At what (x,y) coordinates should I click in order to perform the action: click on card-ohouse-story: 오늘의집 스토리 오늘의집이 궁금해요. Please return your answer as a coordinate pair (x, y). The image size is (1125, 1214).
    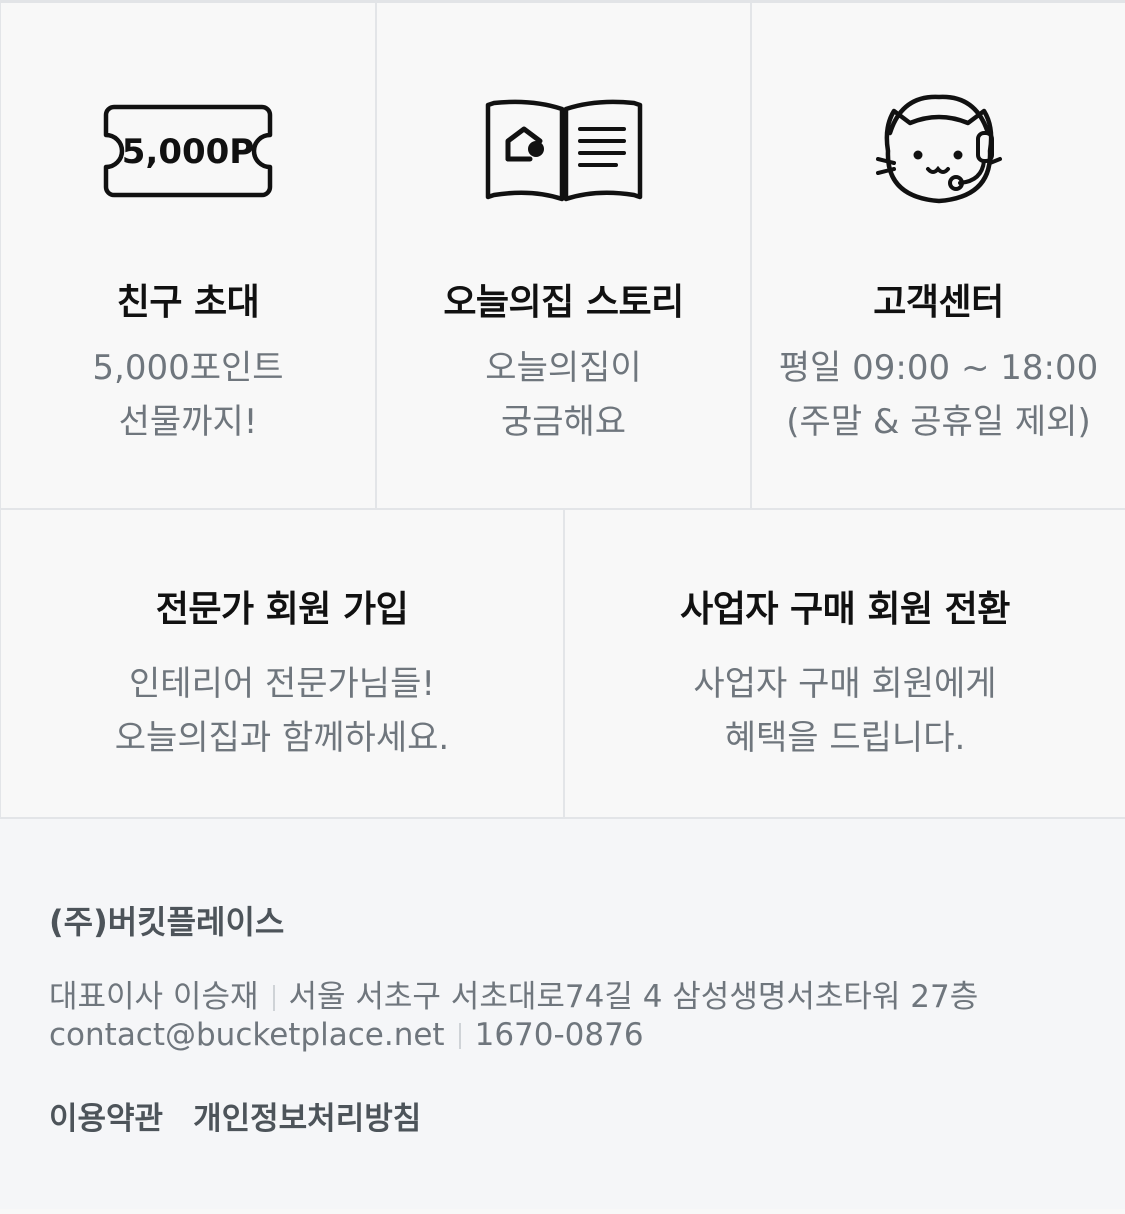
    Looking at the image, I should click on (562, 255).